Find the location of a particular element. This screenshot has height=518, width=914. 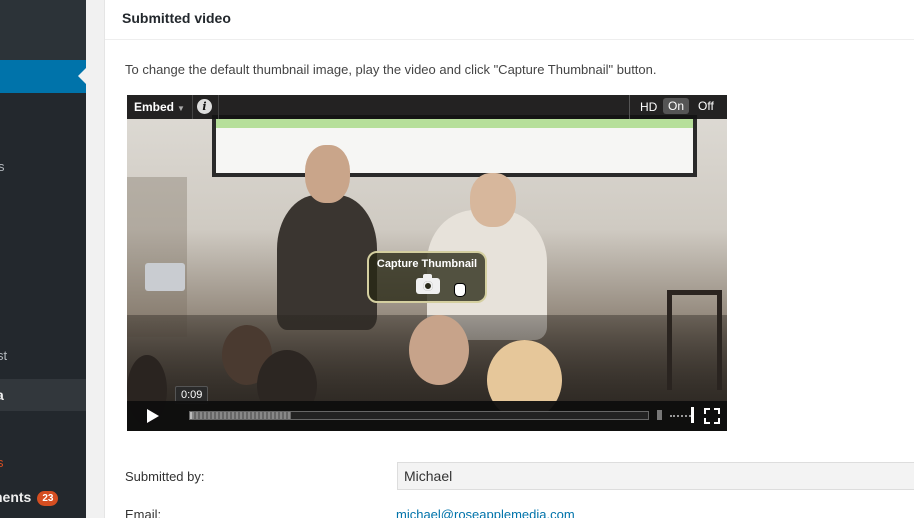

projector-screen is located at coordinates (454, 146).